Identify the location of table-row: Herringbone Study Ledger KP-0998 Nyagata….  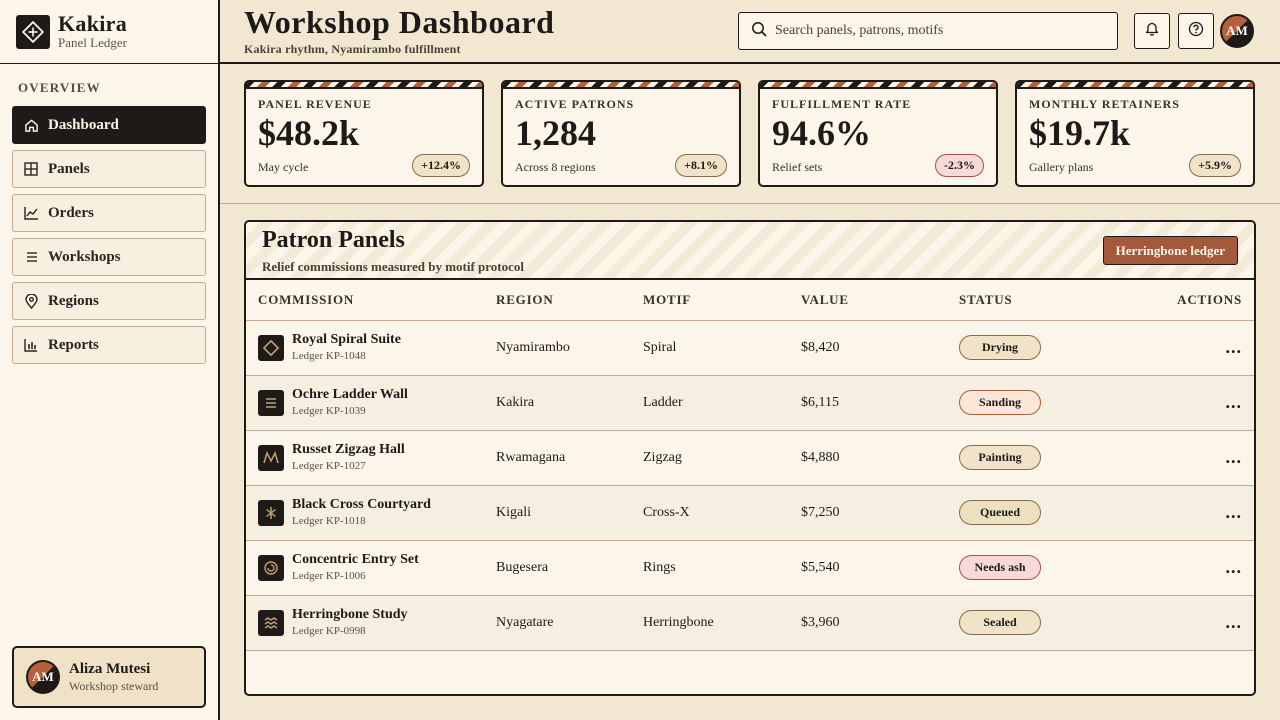
(750, 623).